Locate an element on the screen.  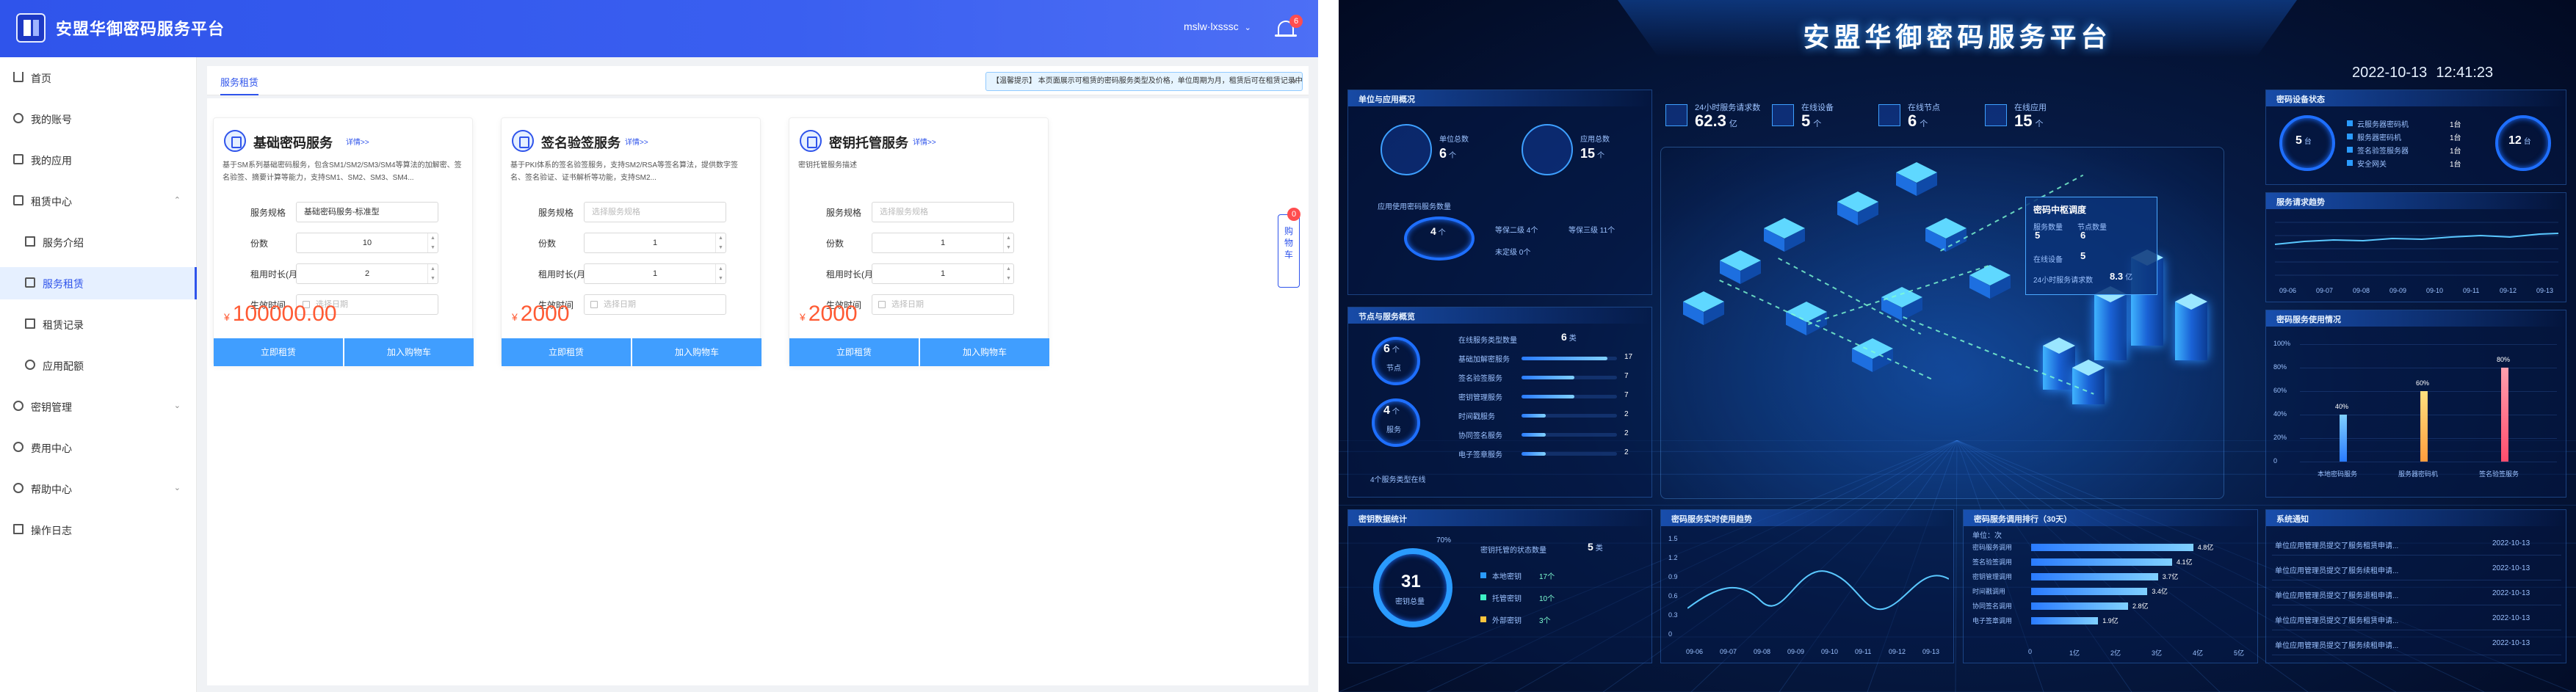
y-tick-label: 20% is located at coordinates (2280, 437).